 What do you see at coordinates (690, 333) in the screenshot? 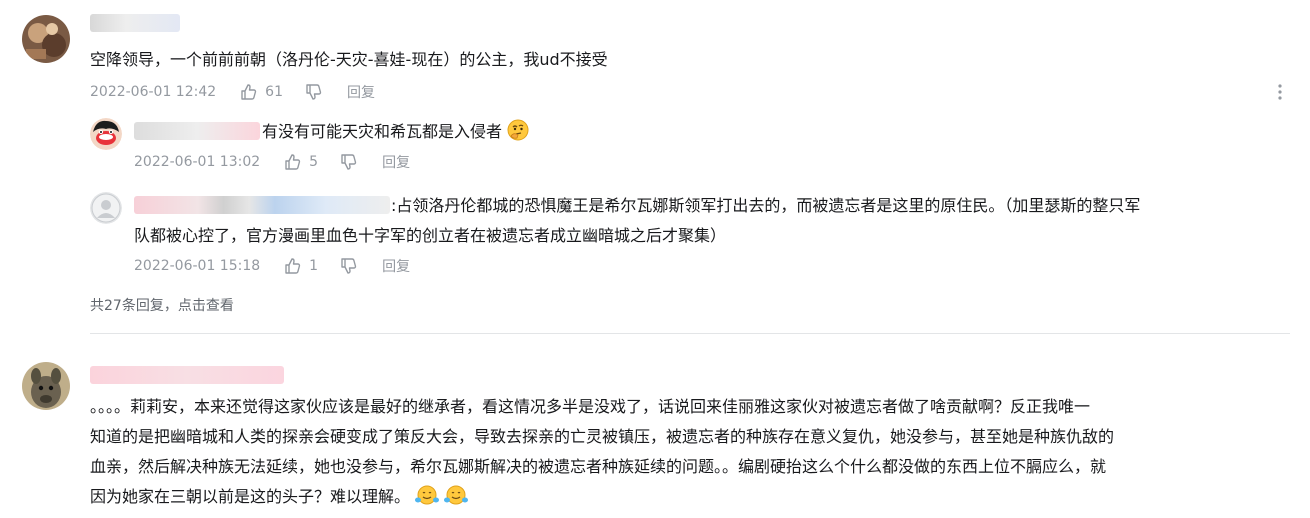
I see `divider` at bounding box center [690, 333].